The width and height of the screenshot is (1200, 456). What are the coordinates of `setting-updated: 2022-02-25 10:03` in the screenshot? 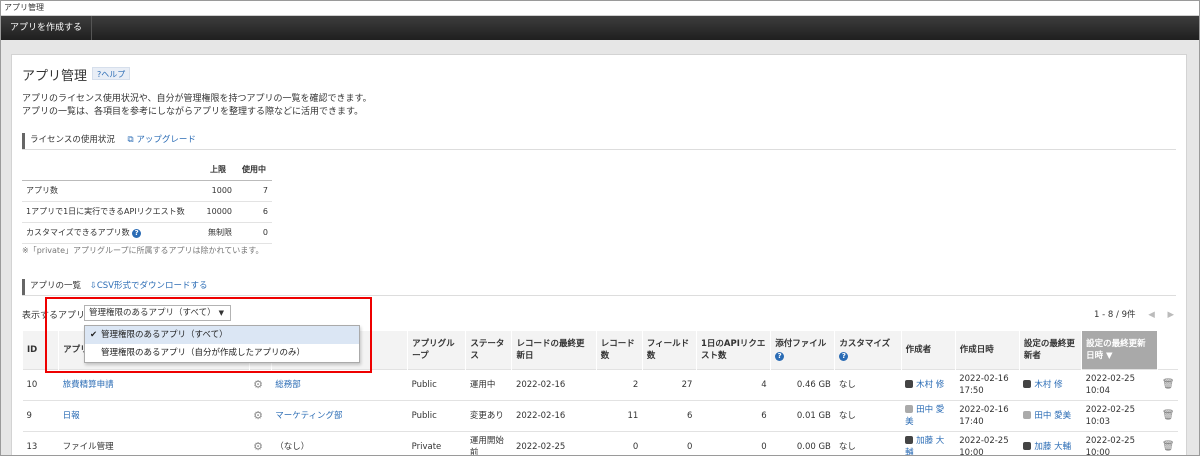 It's located at (1119, 415).